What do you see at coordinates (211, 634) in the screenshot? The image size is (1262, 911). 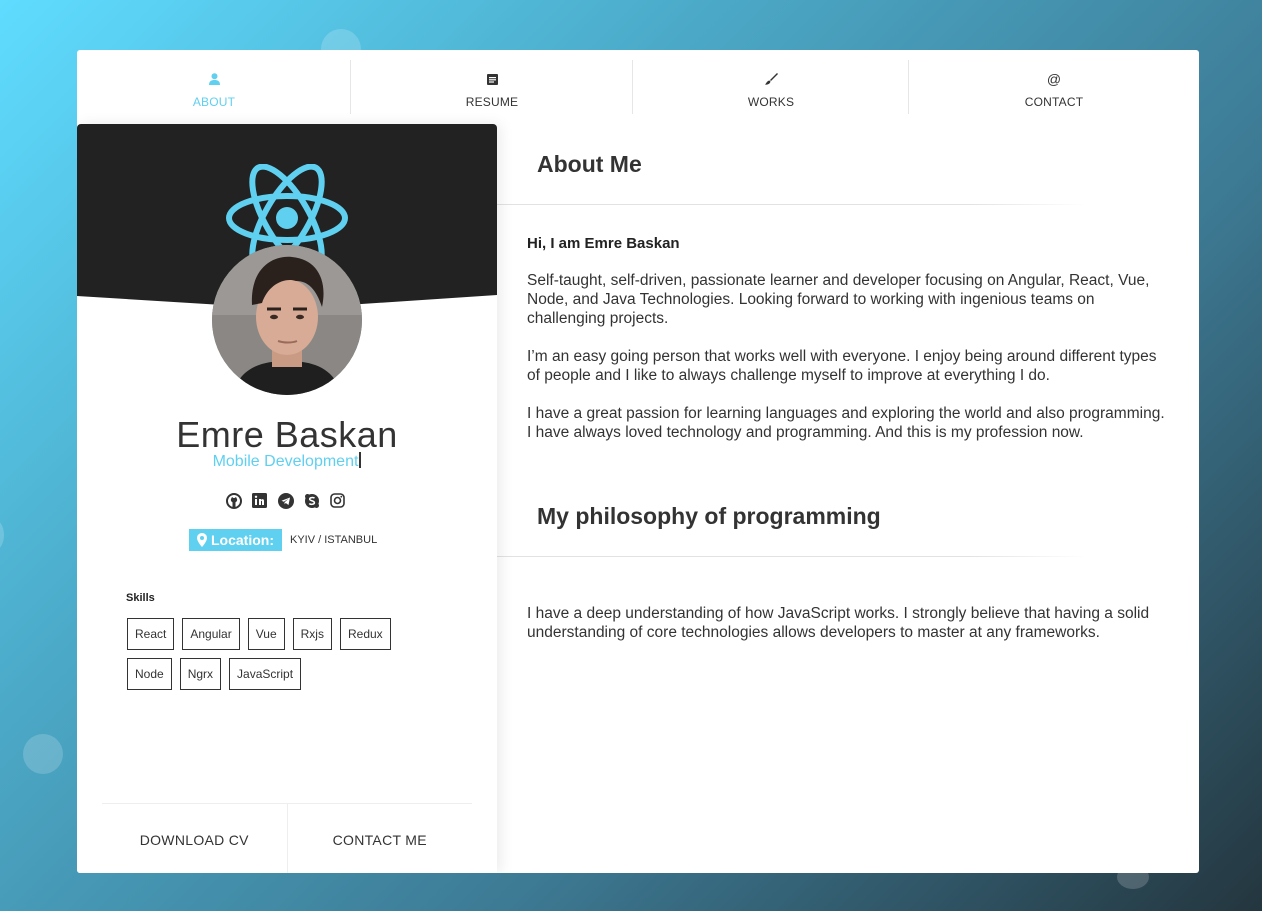 I see `skill-tag: Angular` at bounding box center [211, 634].